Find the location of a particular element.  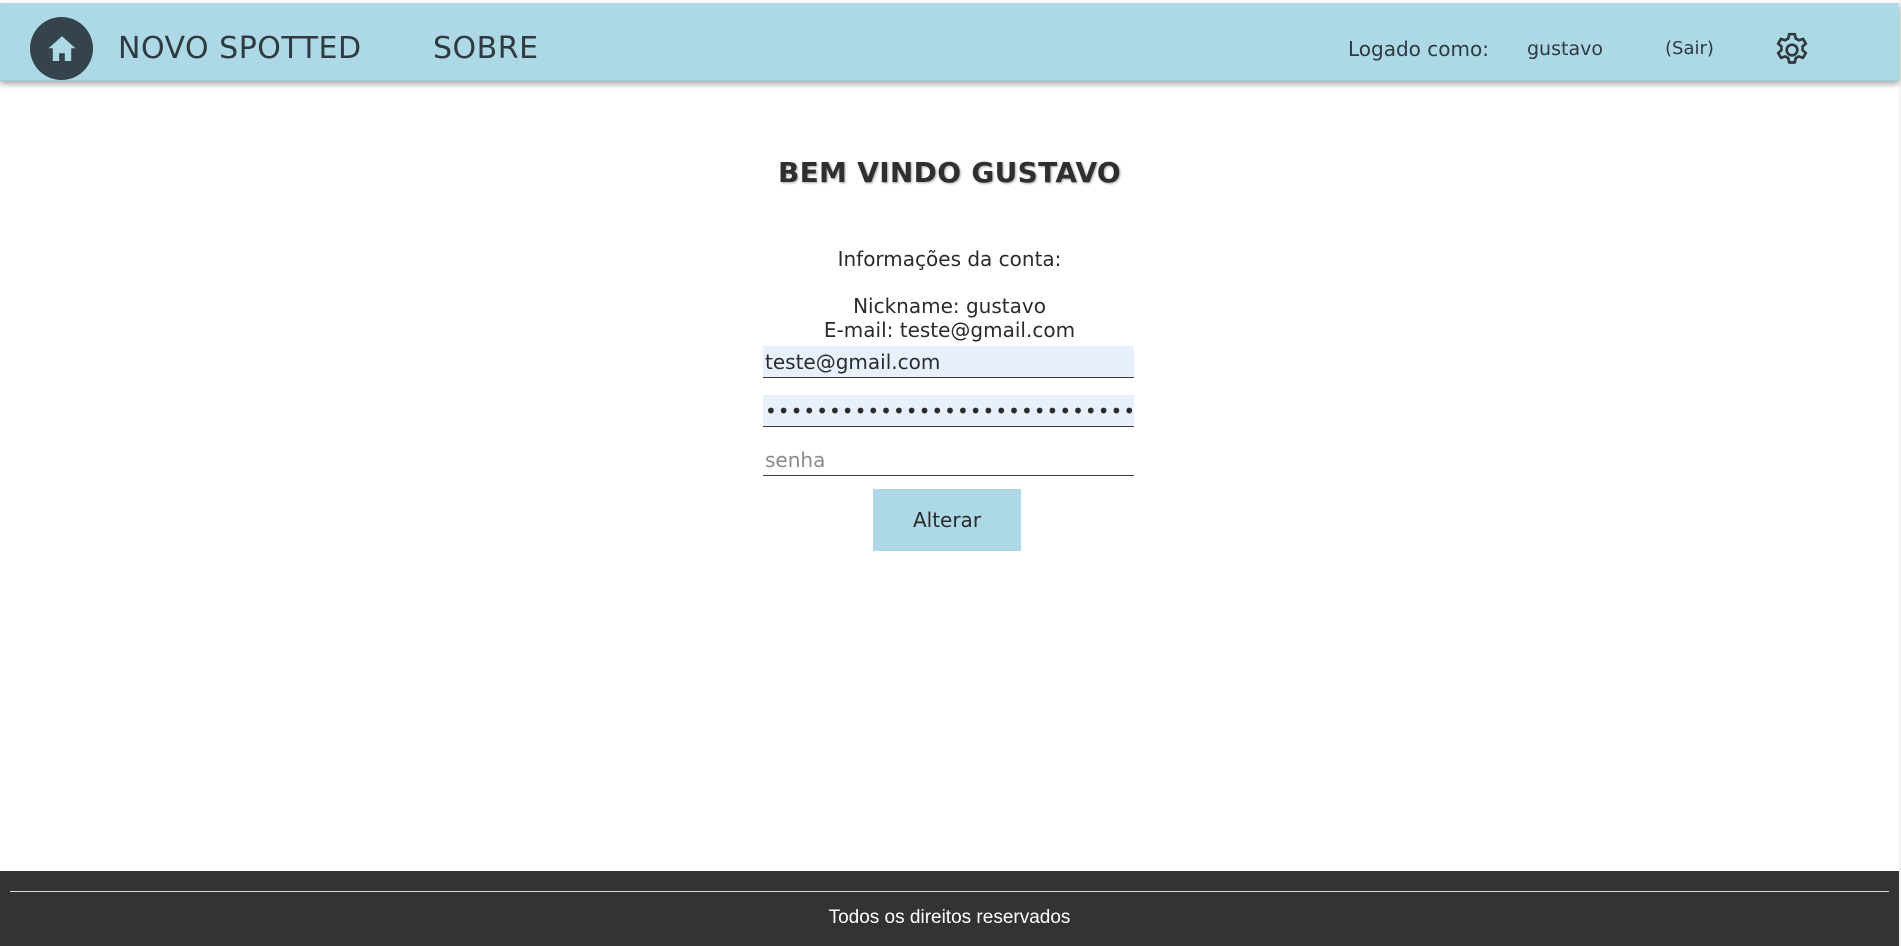

gear-icon is located at coordinates (1792, 48).